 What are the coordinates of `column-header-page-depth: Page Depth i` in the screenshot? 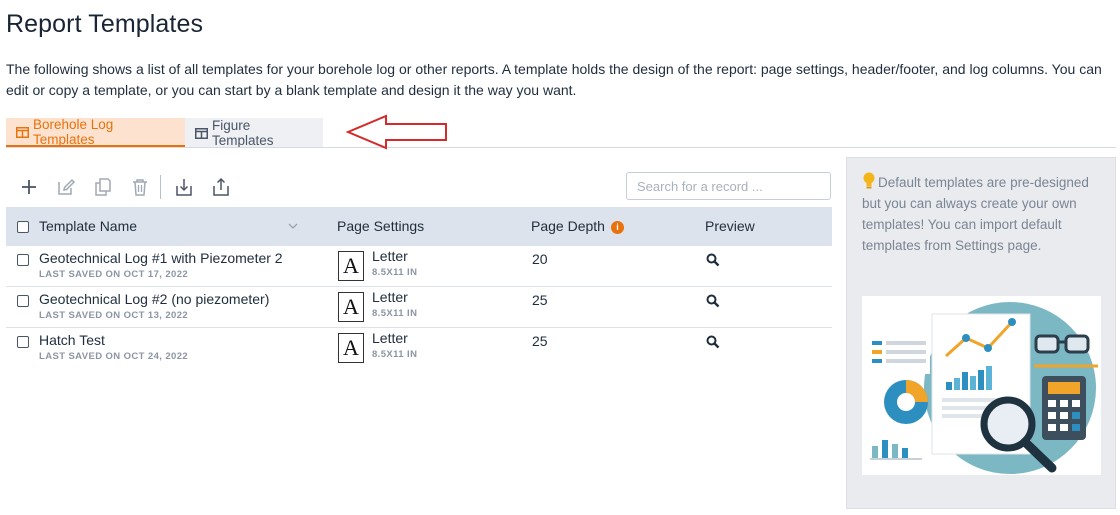 It's located at (577, 226).